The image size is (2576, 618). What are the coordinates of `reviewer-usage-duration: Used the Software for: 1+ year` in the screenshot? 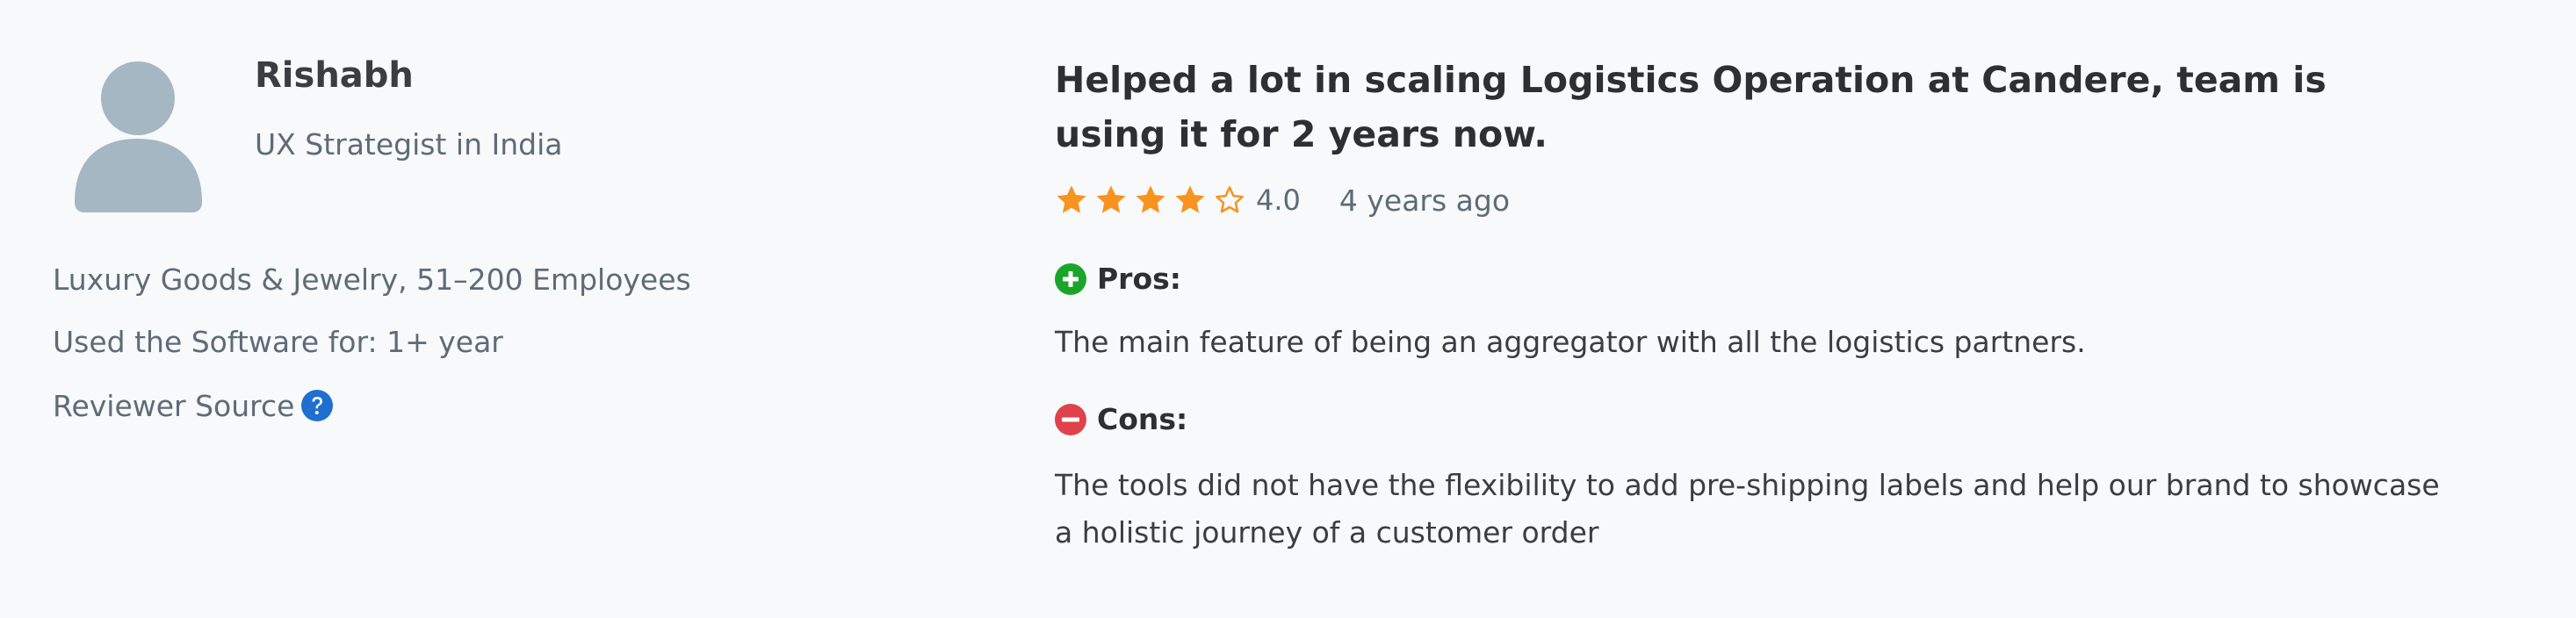 It's located at (278, 342).